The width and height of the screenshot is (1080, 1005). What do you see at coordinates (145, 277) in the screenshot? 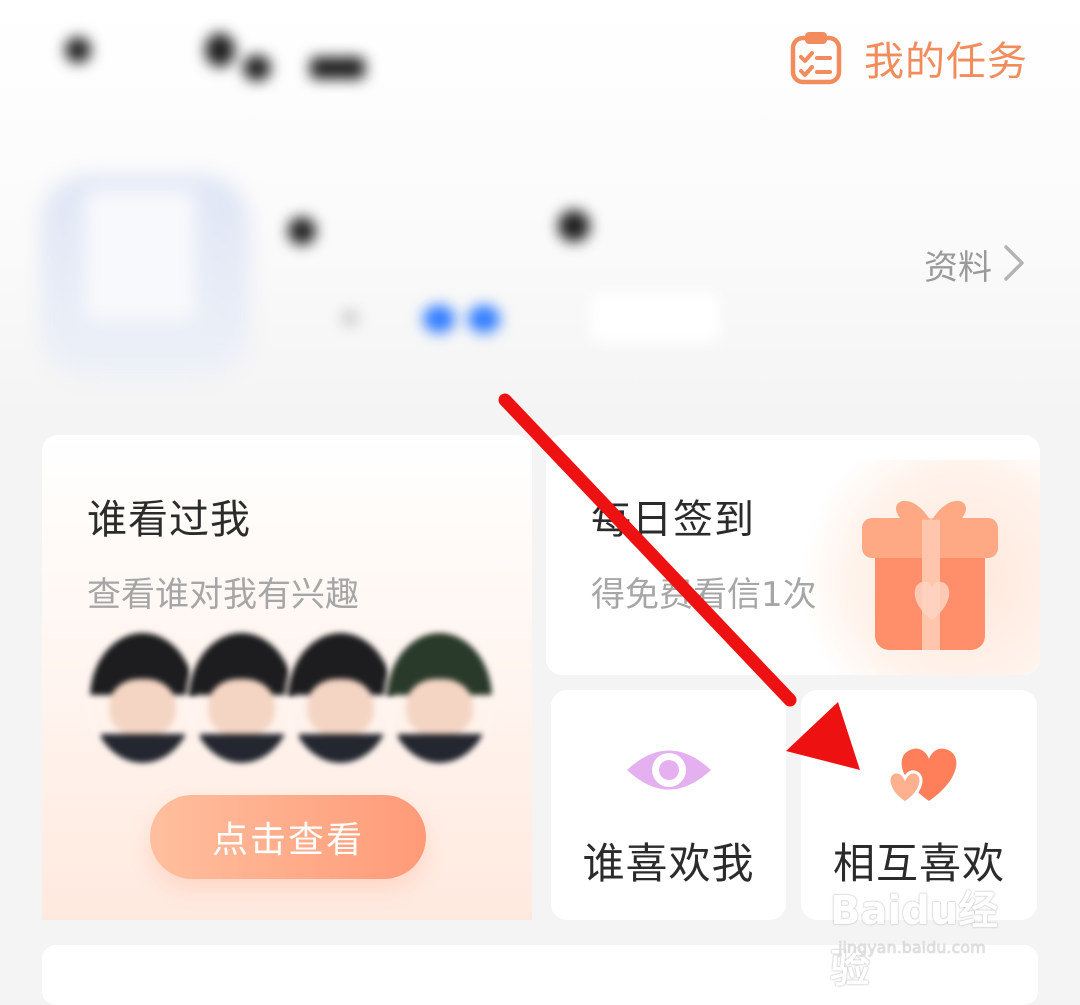
I see `avatar` at bounding box center [145, 277].